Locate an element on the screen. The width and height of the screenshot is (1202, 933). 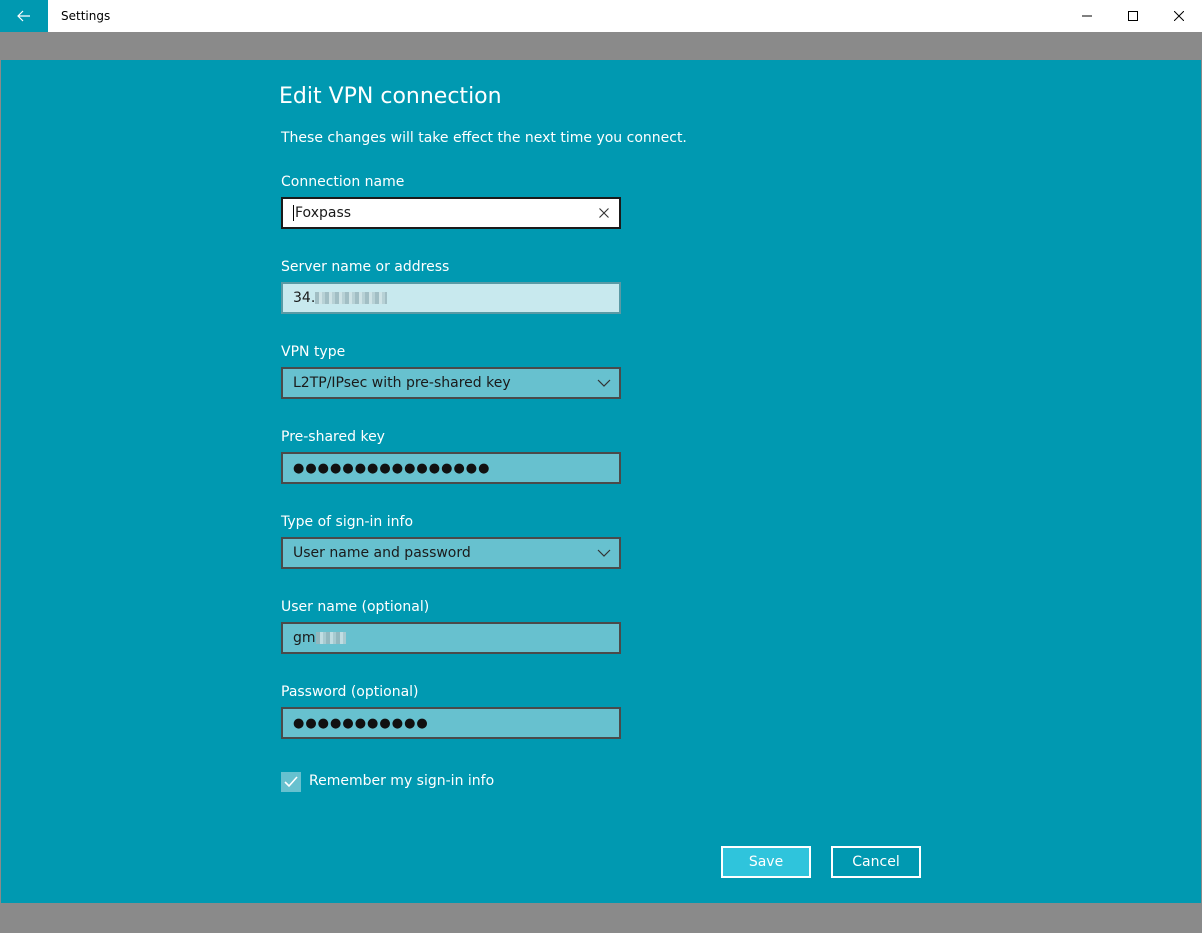
server-input: 34. is located at coordinates (451, 298).